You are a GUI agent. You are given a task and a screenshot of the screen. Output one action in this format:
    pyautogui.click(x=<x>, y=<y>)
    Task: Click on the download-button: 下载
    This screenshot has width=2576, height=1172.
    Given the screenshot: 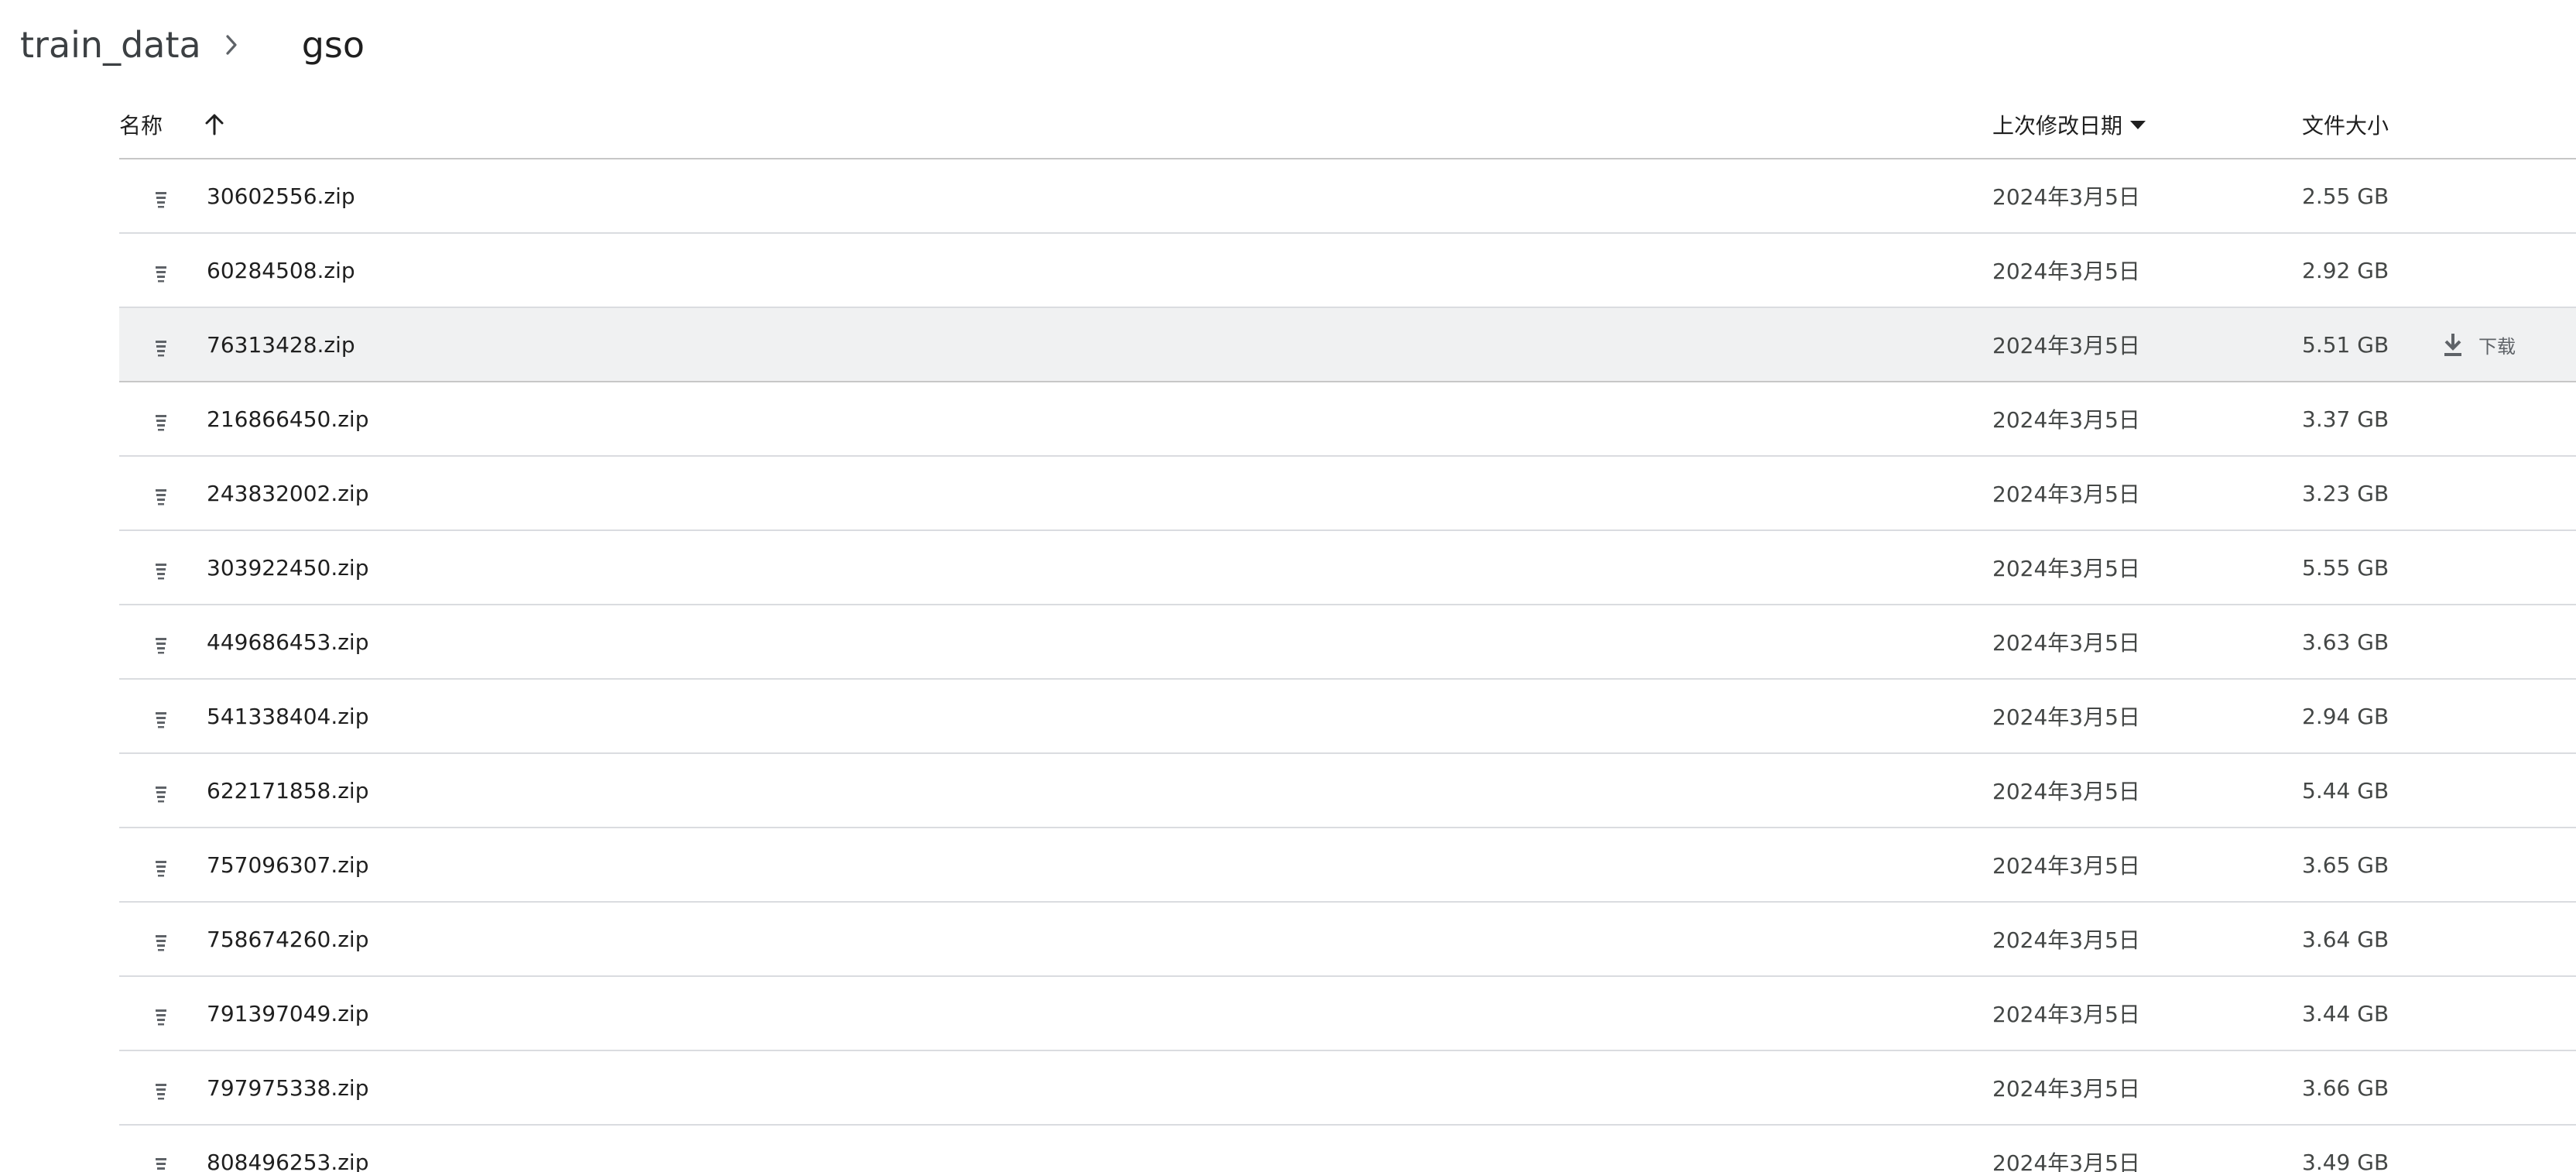 What is the action you would take?
    pyautogui.click(x=2479, y=344)
    